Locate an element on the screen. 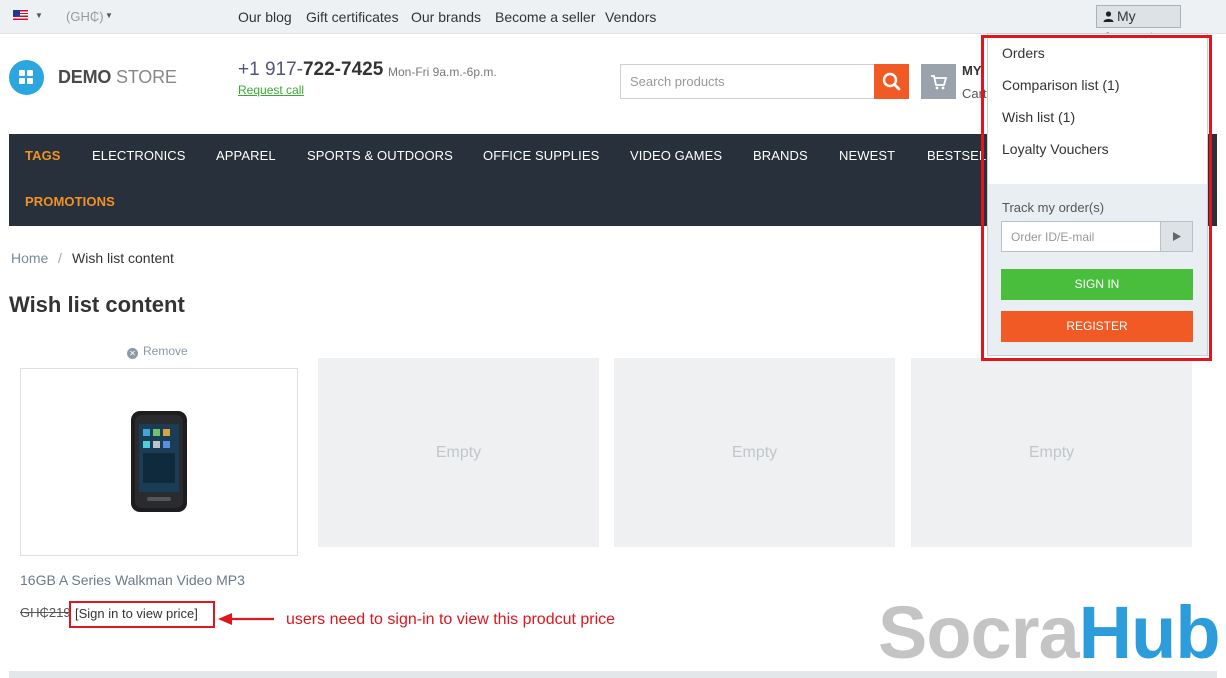 Image resolution: width=1226 pixels, height=678 pixels. nav-bestsellers: BESTSEL is located at coordinates (956, 155).